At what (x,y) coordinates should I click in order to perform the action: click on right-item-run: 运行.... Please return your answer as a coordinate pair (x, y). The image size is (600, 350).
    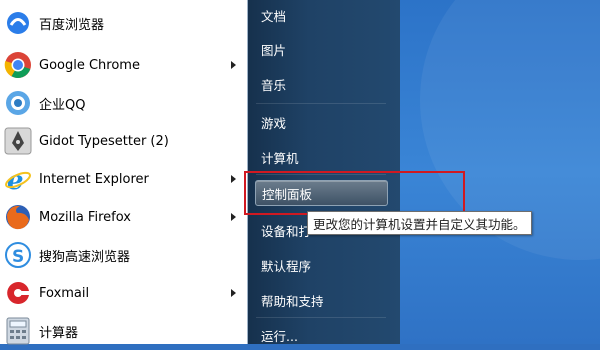
    Looking at the image, I should click on (279, 335).